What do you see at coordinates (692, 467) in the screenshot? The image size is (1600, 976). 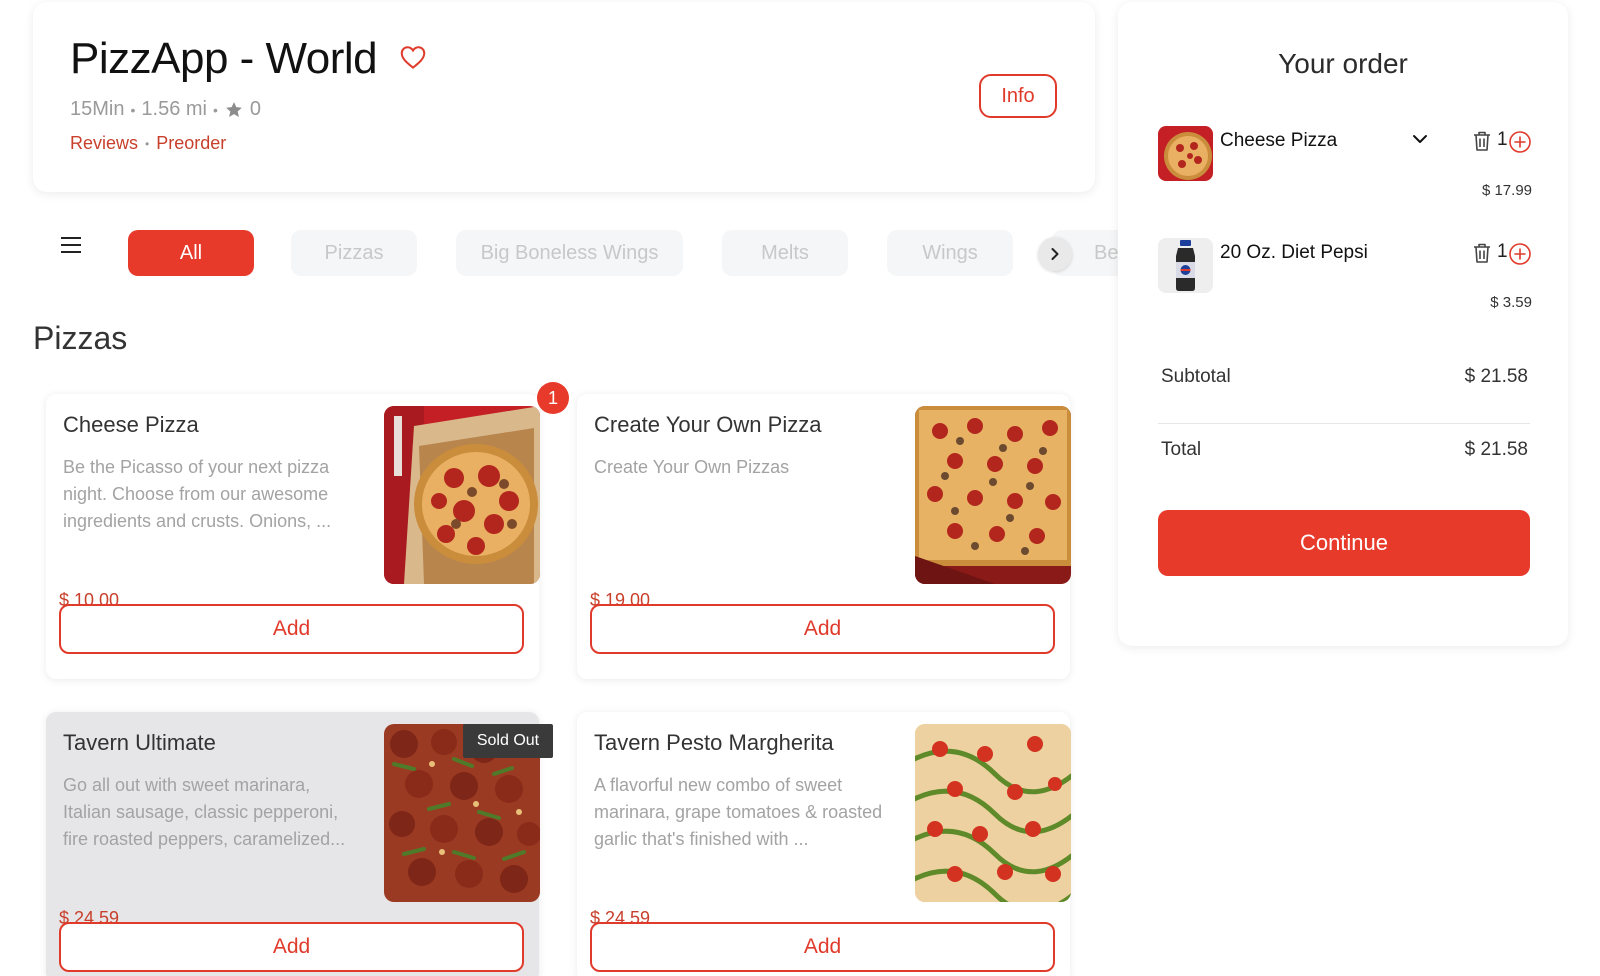 I see `product-description: Create Your Own Pizzas` at bounding box center [692, 467].